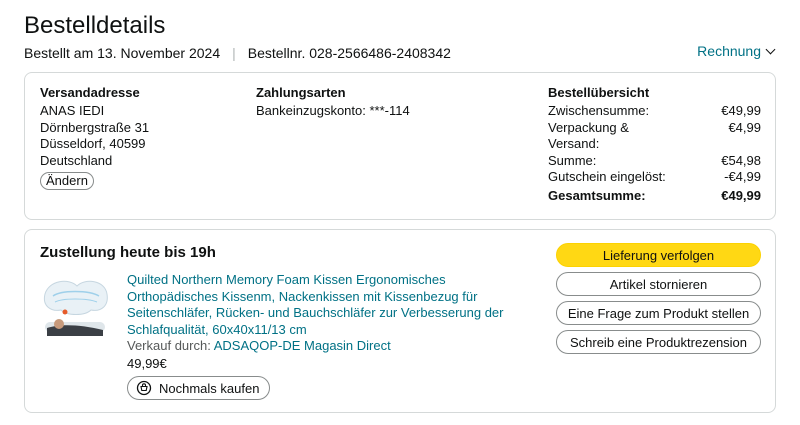  Describe the element at coordinates (302, 345) in the screenshot. I see `seller-link: ADSAQOP-DE Magasin Direct` at that location.